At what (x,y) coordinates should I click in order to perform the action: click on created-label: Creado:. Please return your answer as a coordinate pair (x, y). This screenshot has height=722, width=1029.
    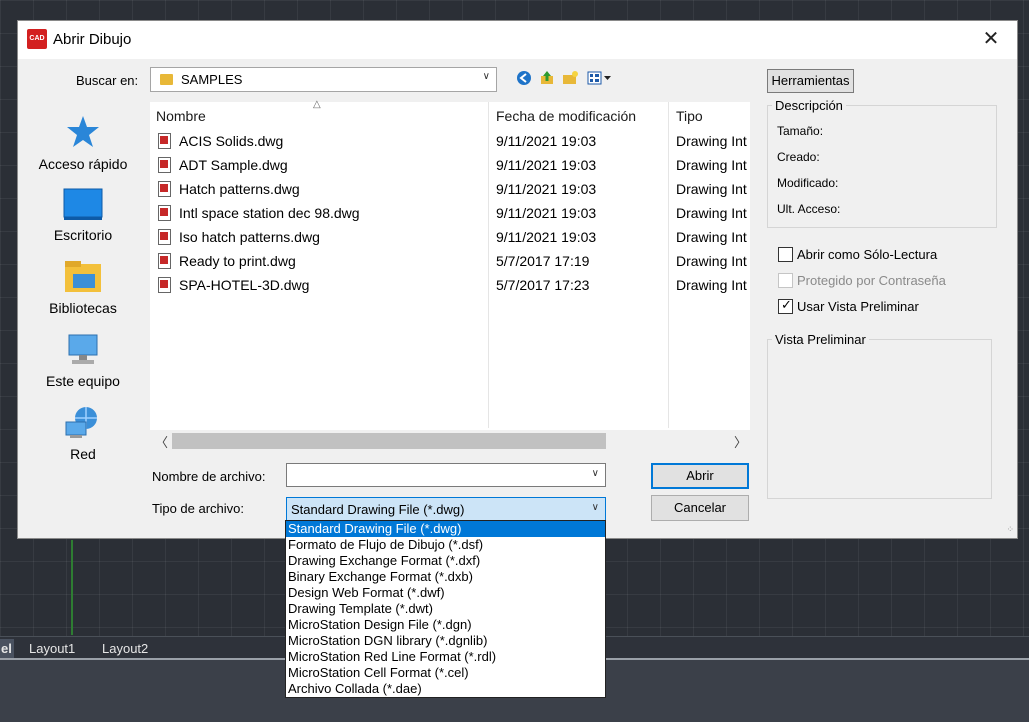
    Looking at the image, I should click on (798, 157).